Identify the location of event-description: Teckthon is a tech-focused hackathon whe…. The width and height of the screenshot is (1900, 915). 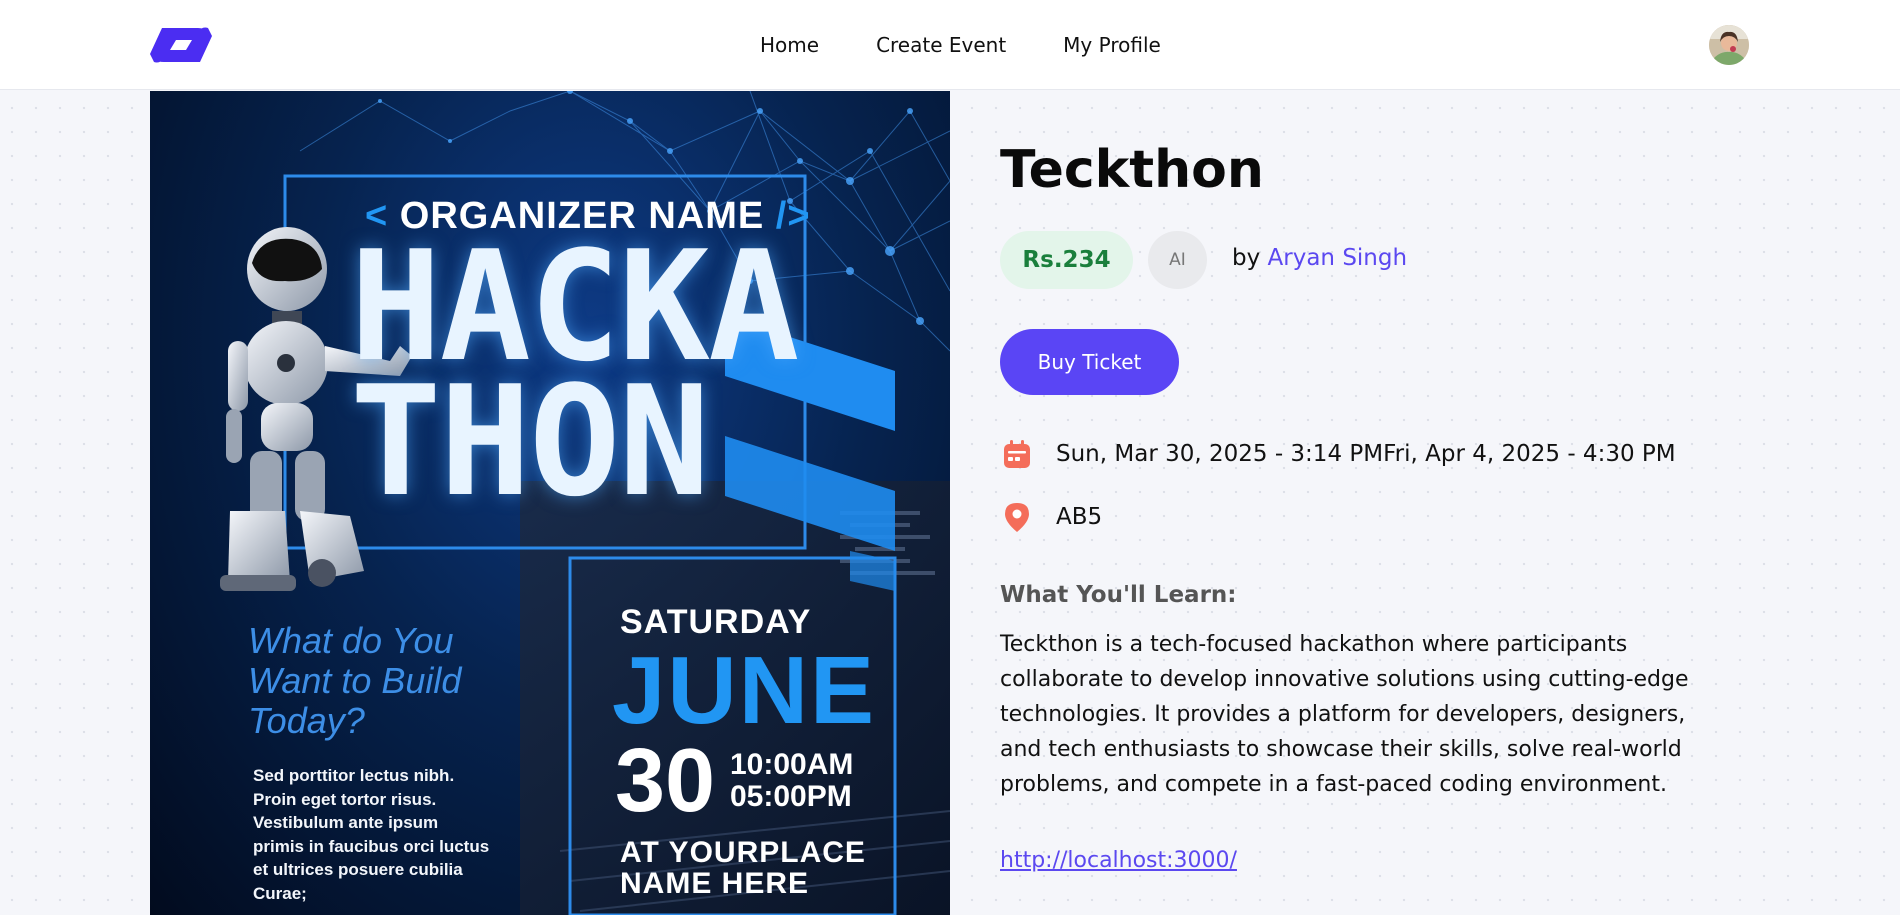
(1344, 714).